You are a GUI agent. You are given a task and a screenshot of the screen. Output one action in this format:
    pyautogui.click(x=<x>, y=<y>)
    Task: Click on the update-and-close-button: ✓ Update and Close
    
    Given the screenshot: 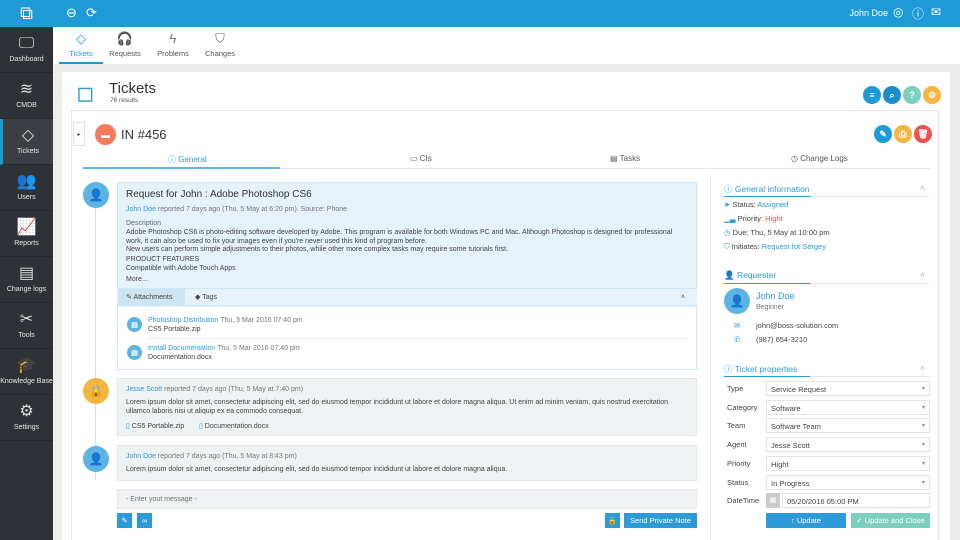 What is the action you would take?
    pyautogui.click(x=890, y=520)
    